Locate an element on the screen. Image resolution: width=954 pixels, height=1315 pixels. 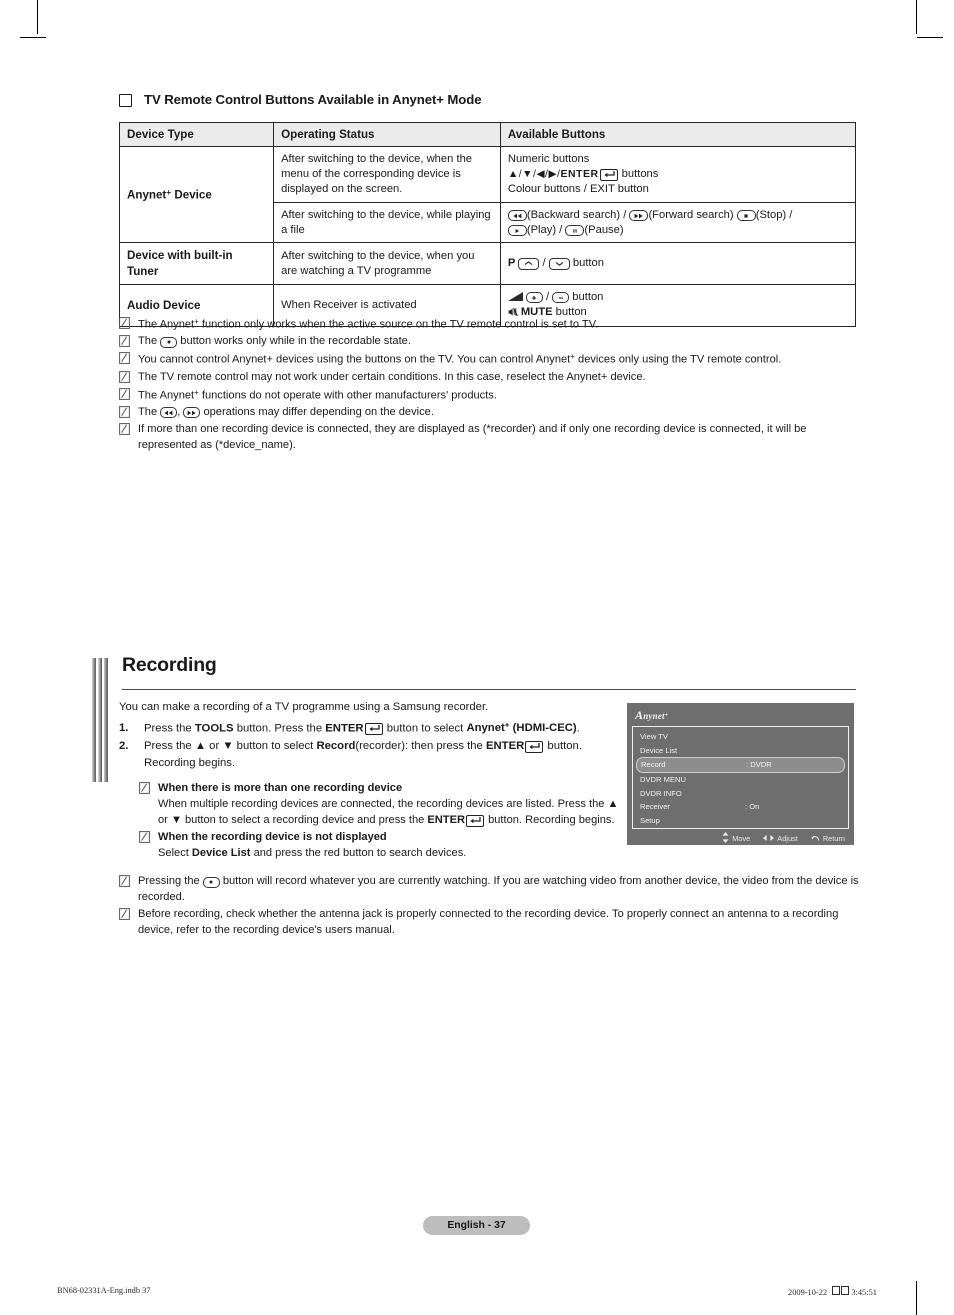
channel-down-key-icon is located at coordinates (559, 263).